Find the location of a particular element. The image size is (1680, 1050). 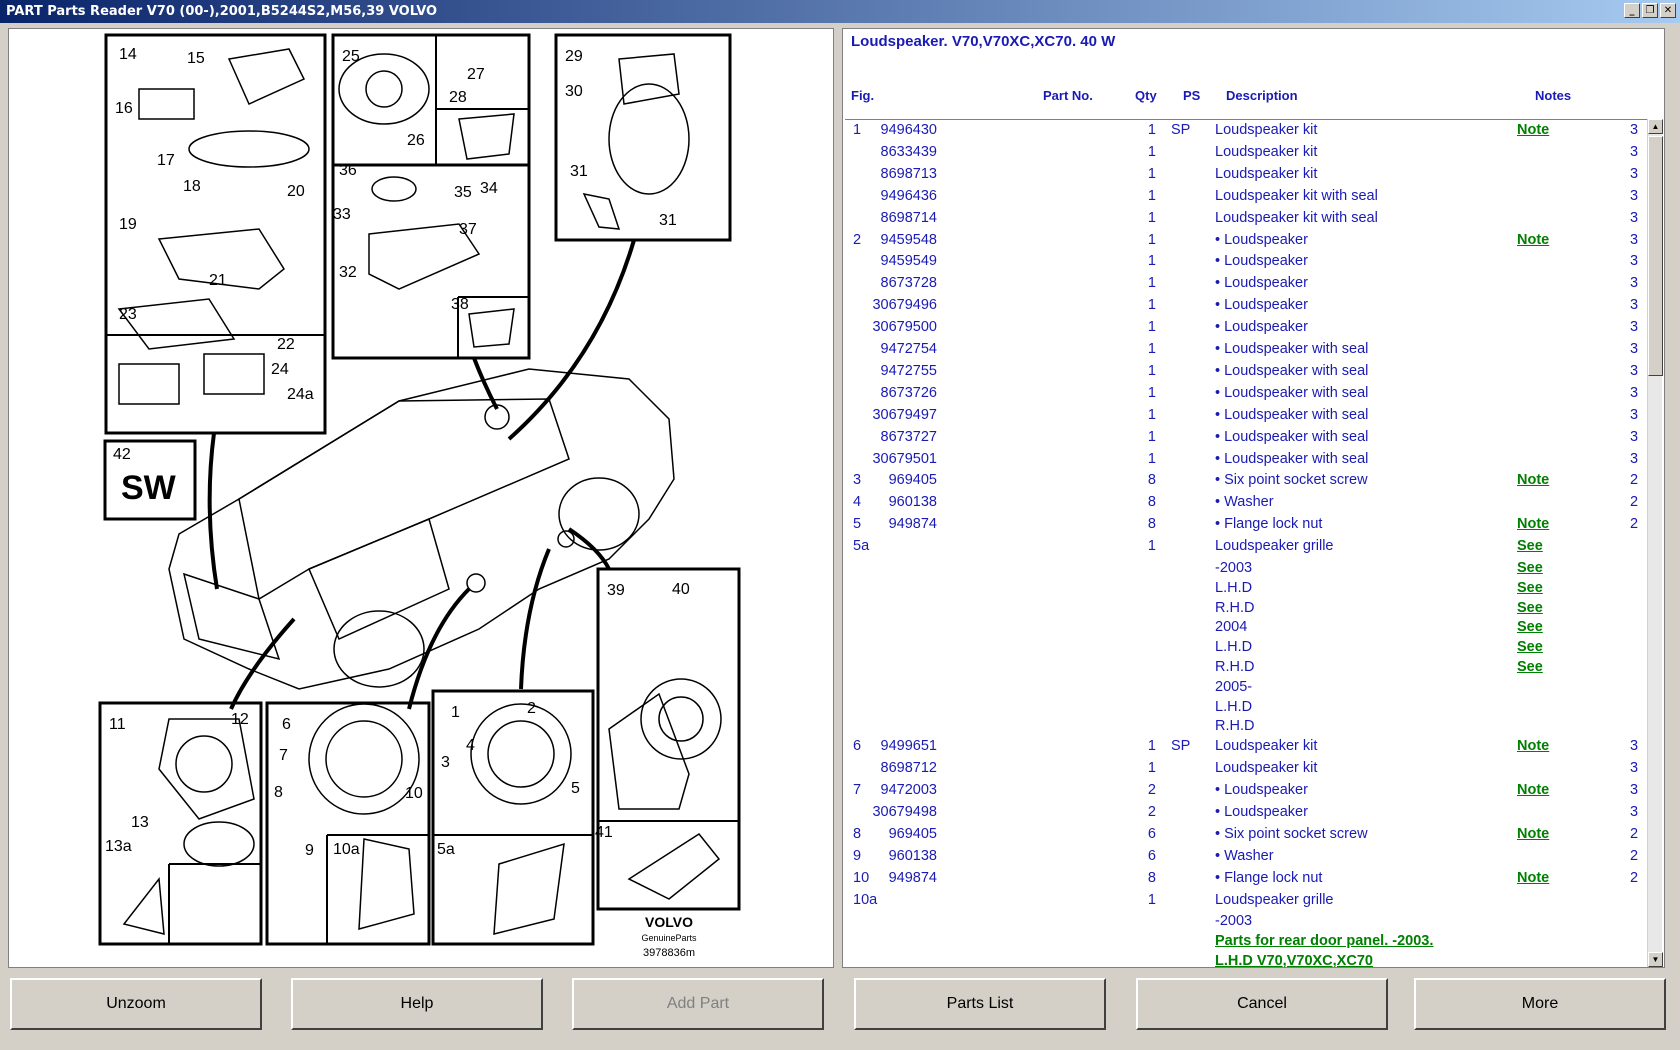

table-row: 8698712 1 Loudspeaker kit 3 is located at coordinates (1248, 770).